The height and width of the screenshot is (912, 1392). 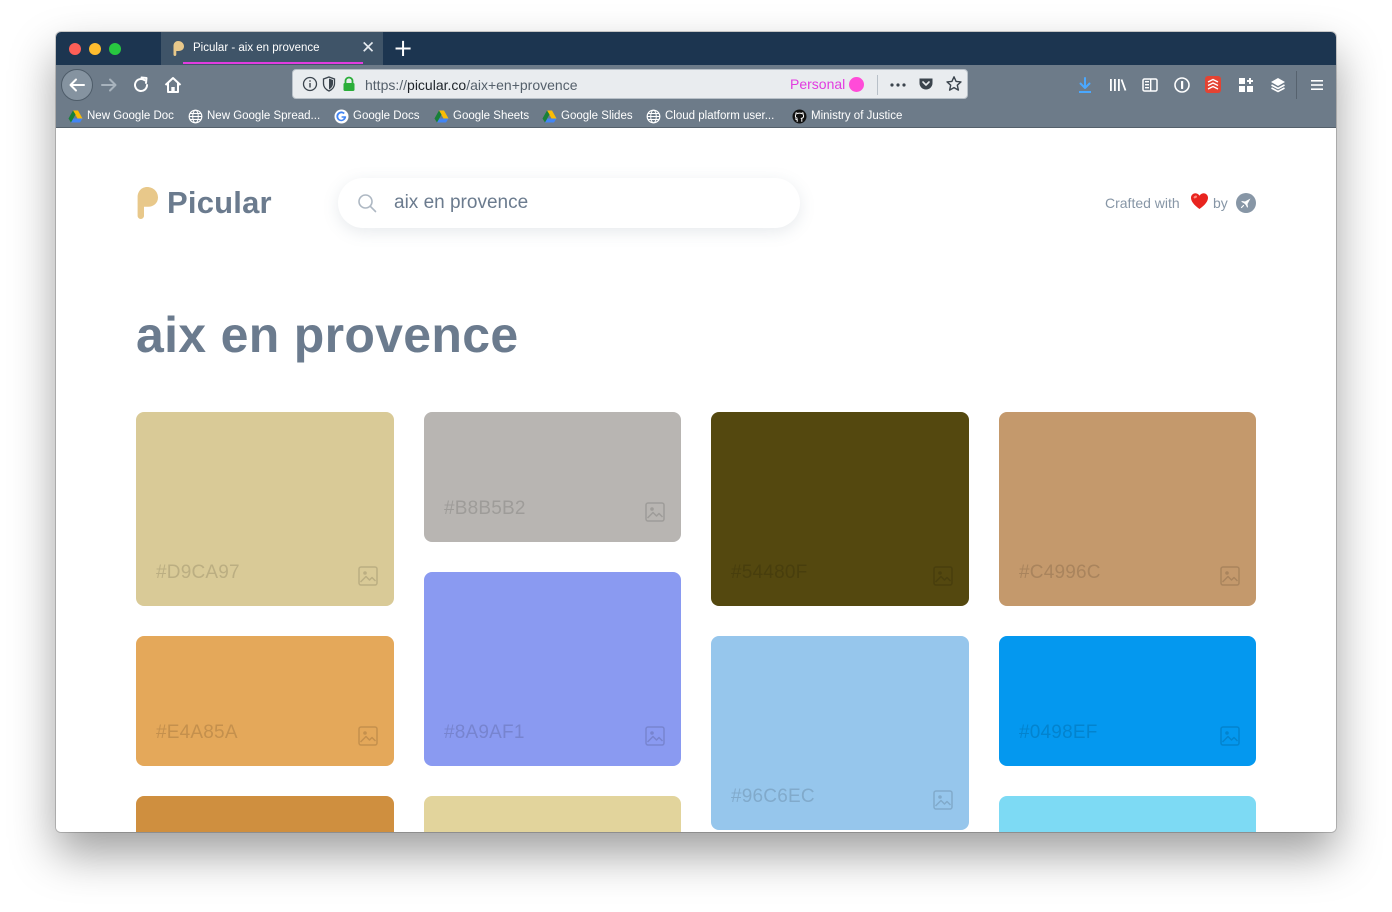 What do you see at coordinates (840, 509) in the screenshot?
I see `color-card: #54480F` at bounding box center [840, 509].